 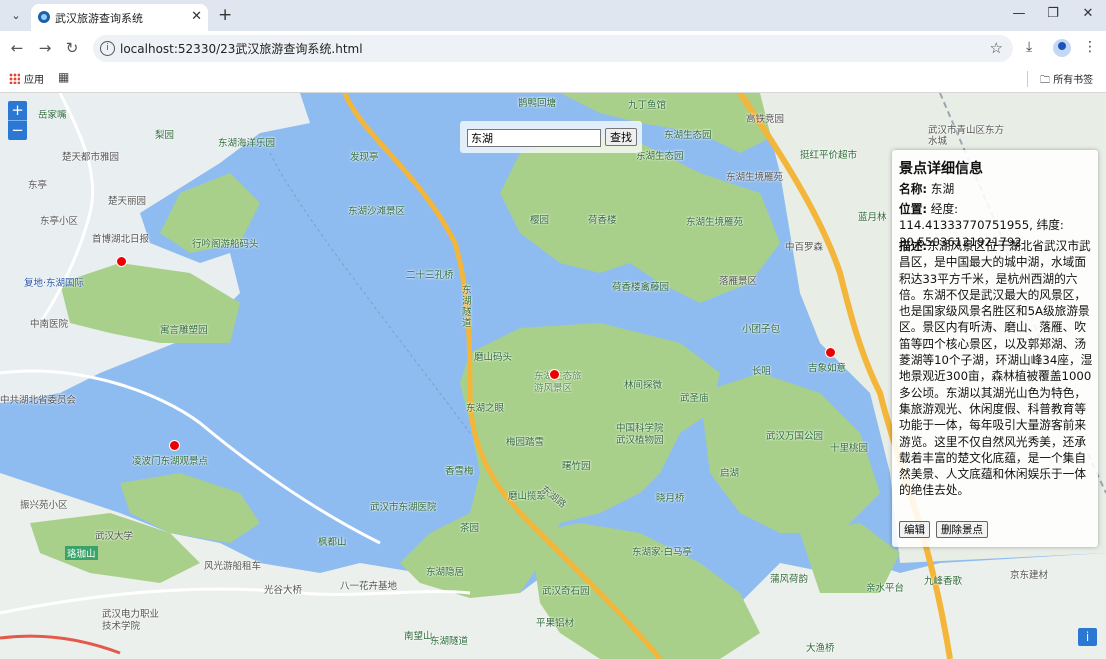 What do you see at coordinates (63, 77) in the screenshot?
I see `tab-groups-icon: ▦` at bounding box center [63, 77].